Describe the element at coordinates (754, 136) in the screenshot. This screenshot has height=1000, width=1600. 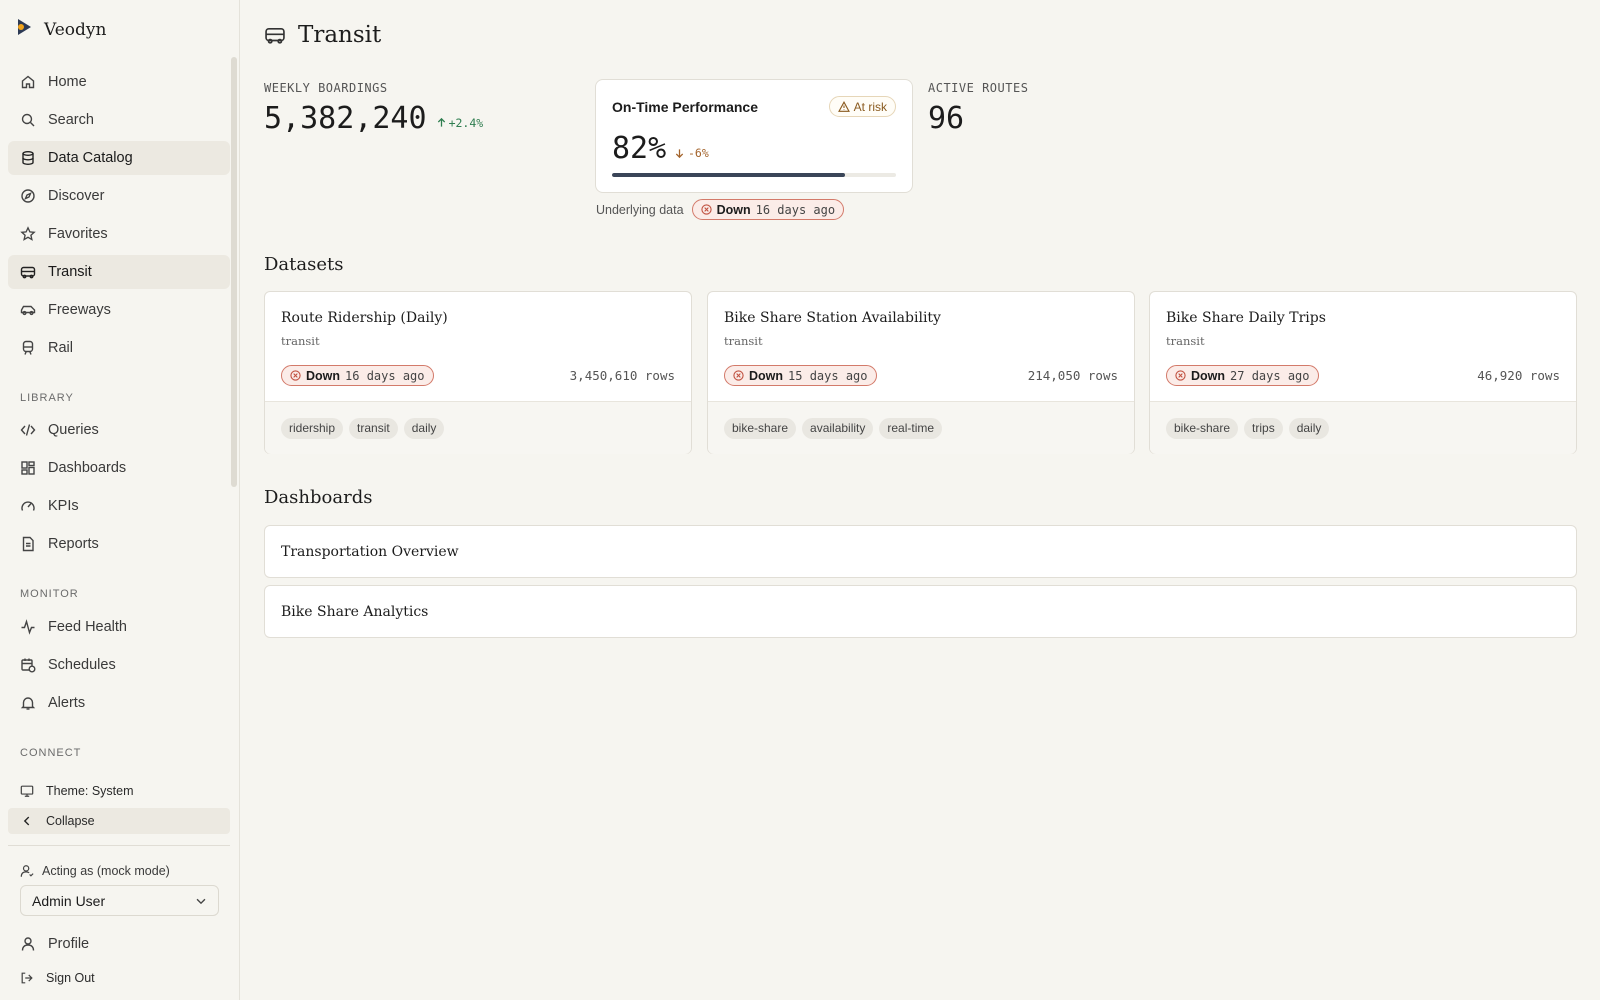
I see `kpi-card-on-time-performance: On-Time Performance At risk 82% -6%` at that location.